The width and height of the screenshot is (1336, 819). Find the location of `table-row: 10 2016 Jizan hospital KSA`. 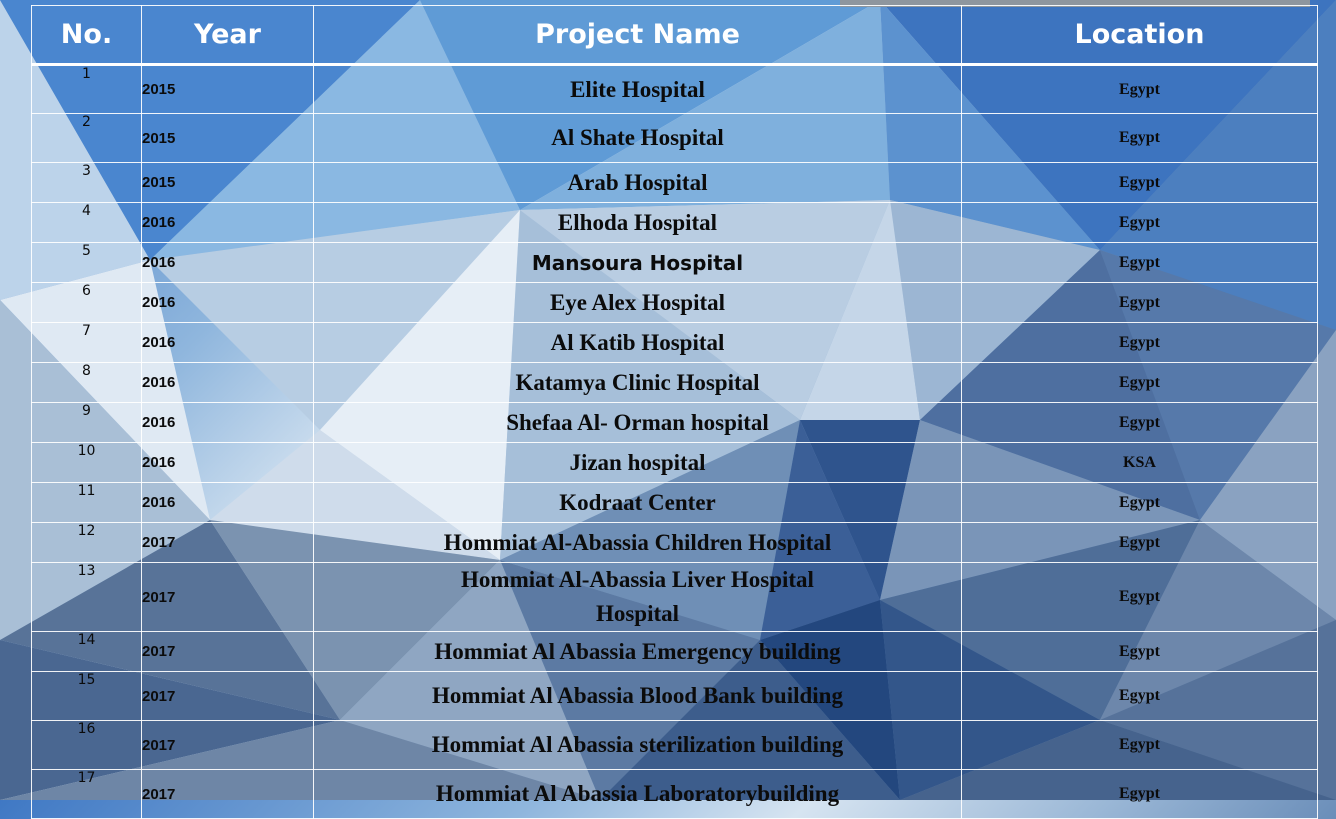

table-row: 10 2016 Jizan hospital KSA is located at coordinates (674, 462).